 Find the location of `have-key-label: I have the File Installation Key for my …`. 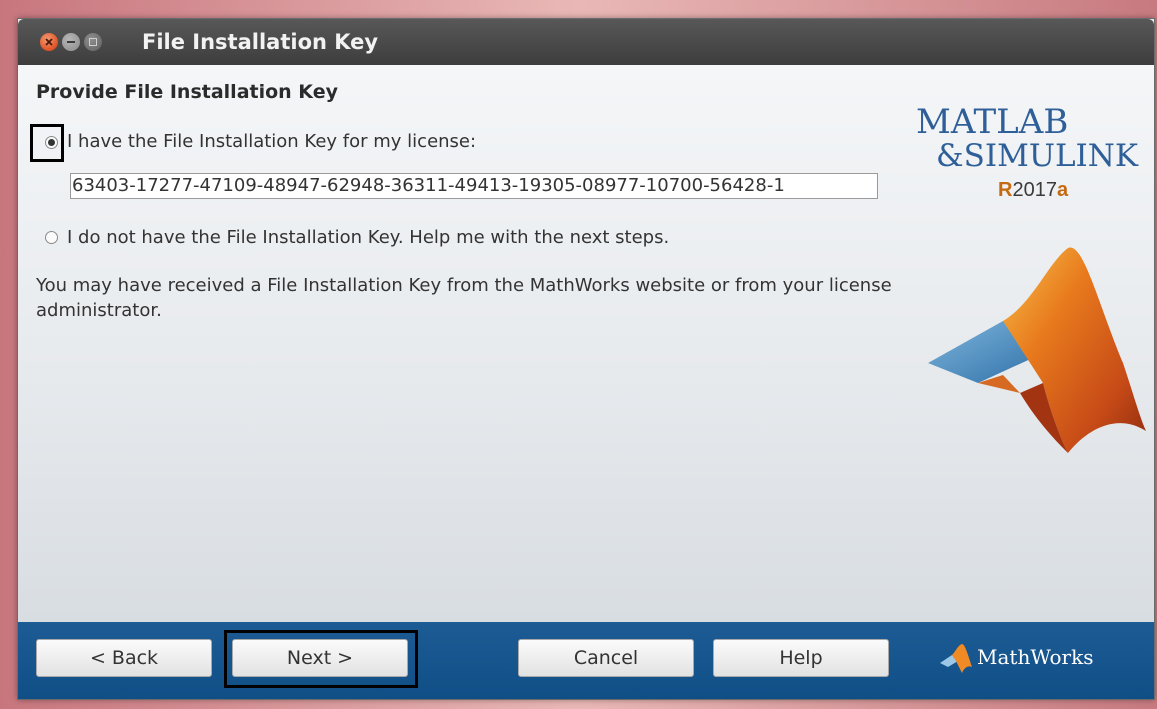

have-key-label: I have the File Installation Key for my … is located at coordinates (271, 141).